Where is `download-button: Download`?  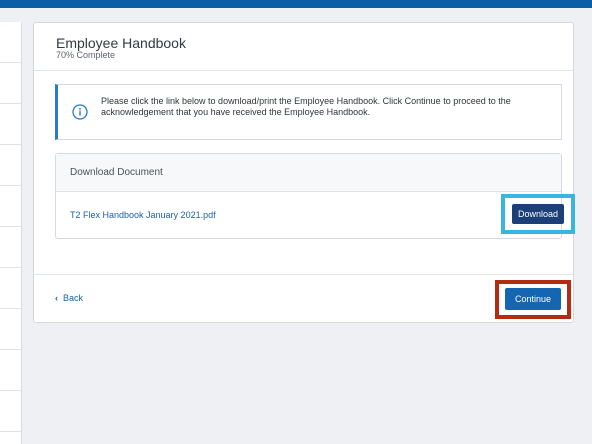
download-button: Download is located at coordinates (538, 214).